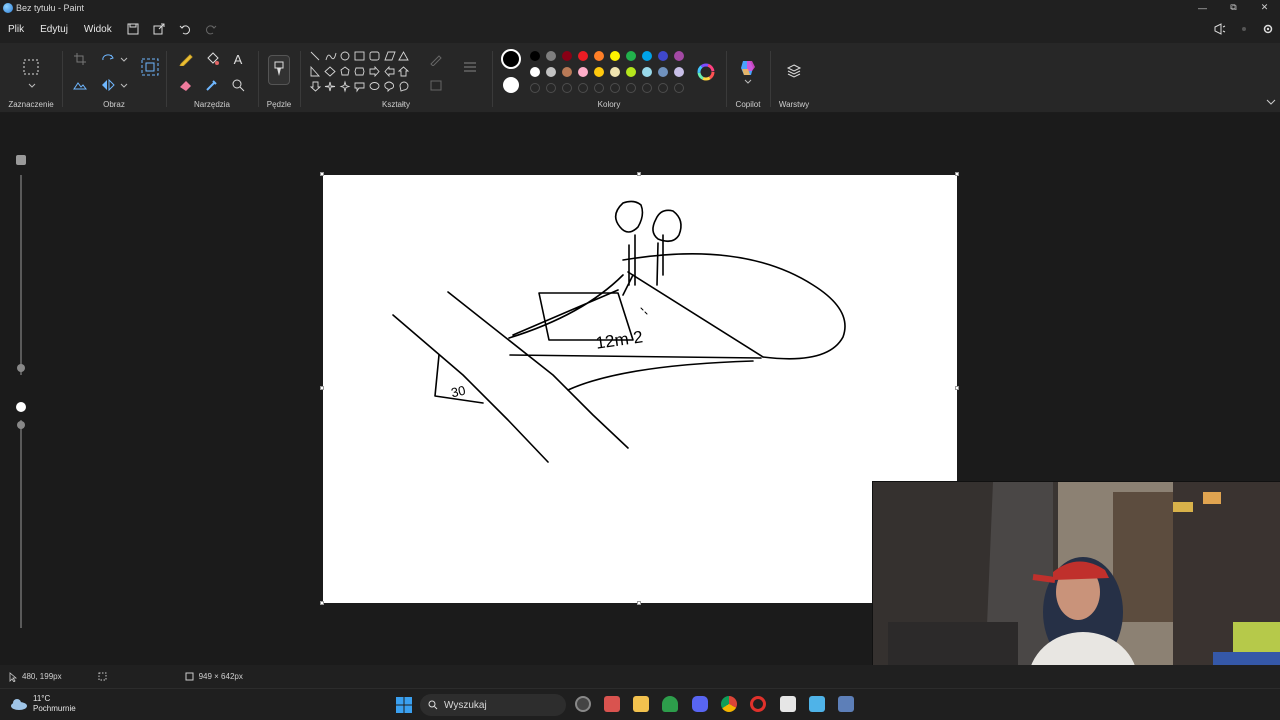  What do you see at coordinates (1220, 29) in the screenshot?
I see `feedback-icon` at bounding box center [1220, 29].